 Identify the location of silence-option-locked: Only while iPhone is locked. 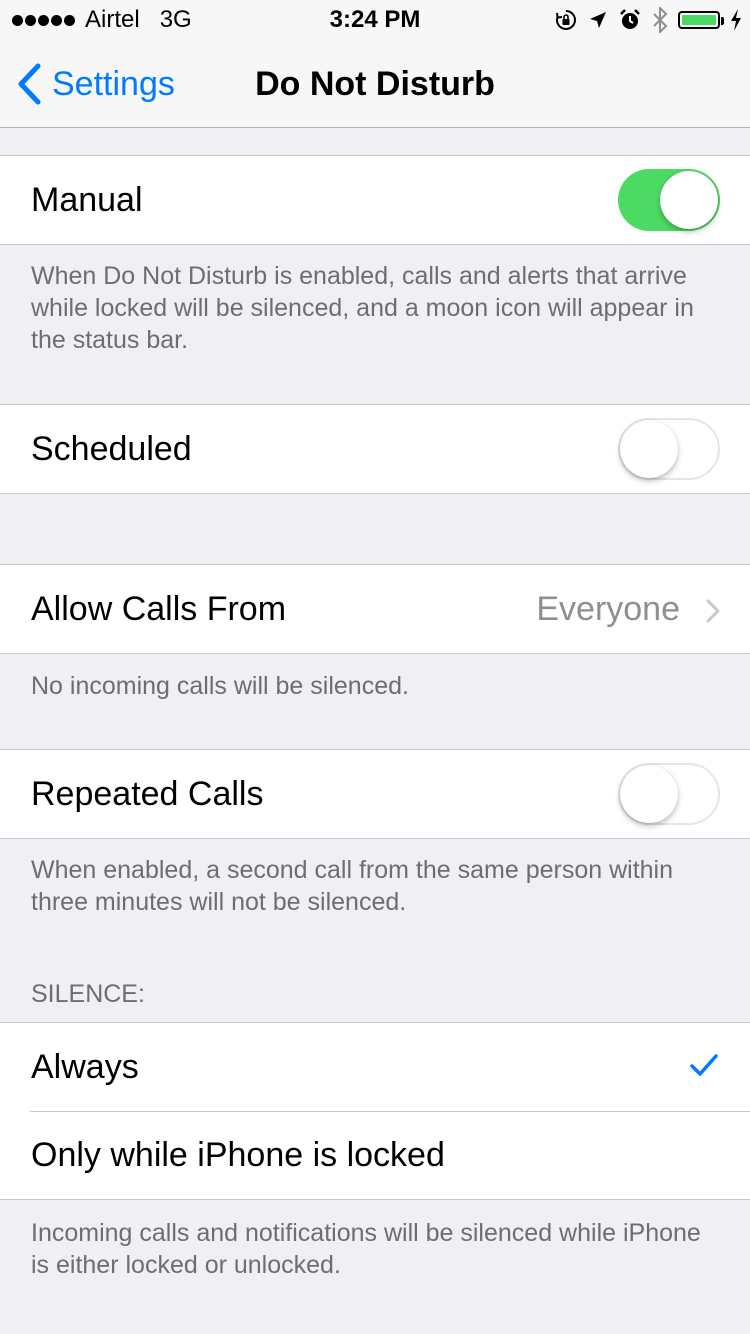
(375, 1155).